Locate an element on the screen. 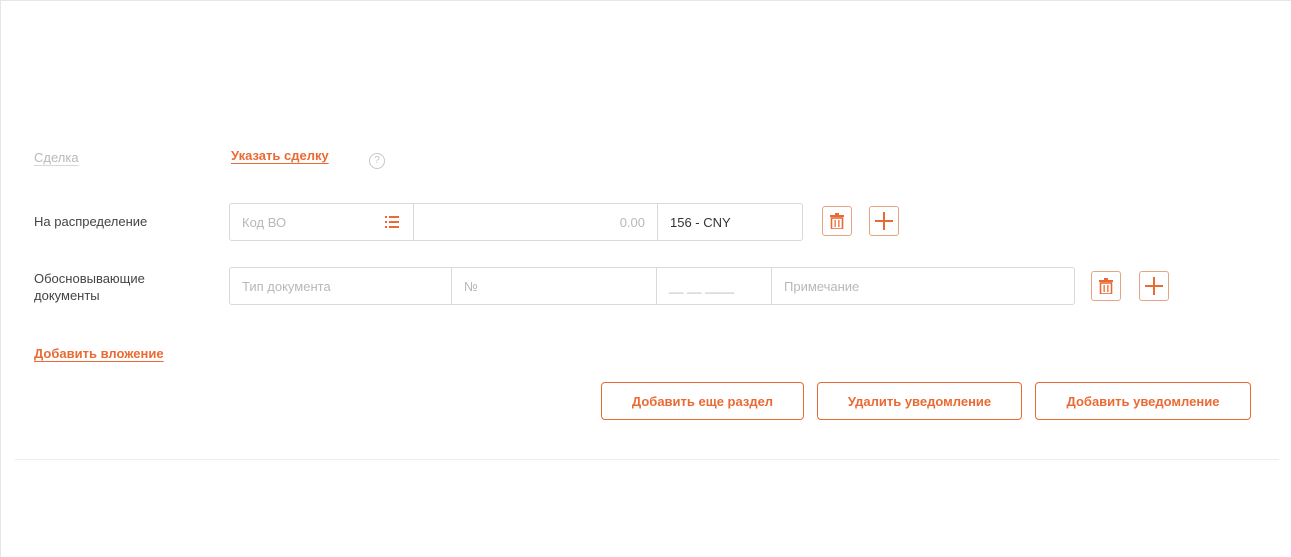 This screenshot has width=1291, height=557. delete-document-button is located at coordinates (1106, 286).